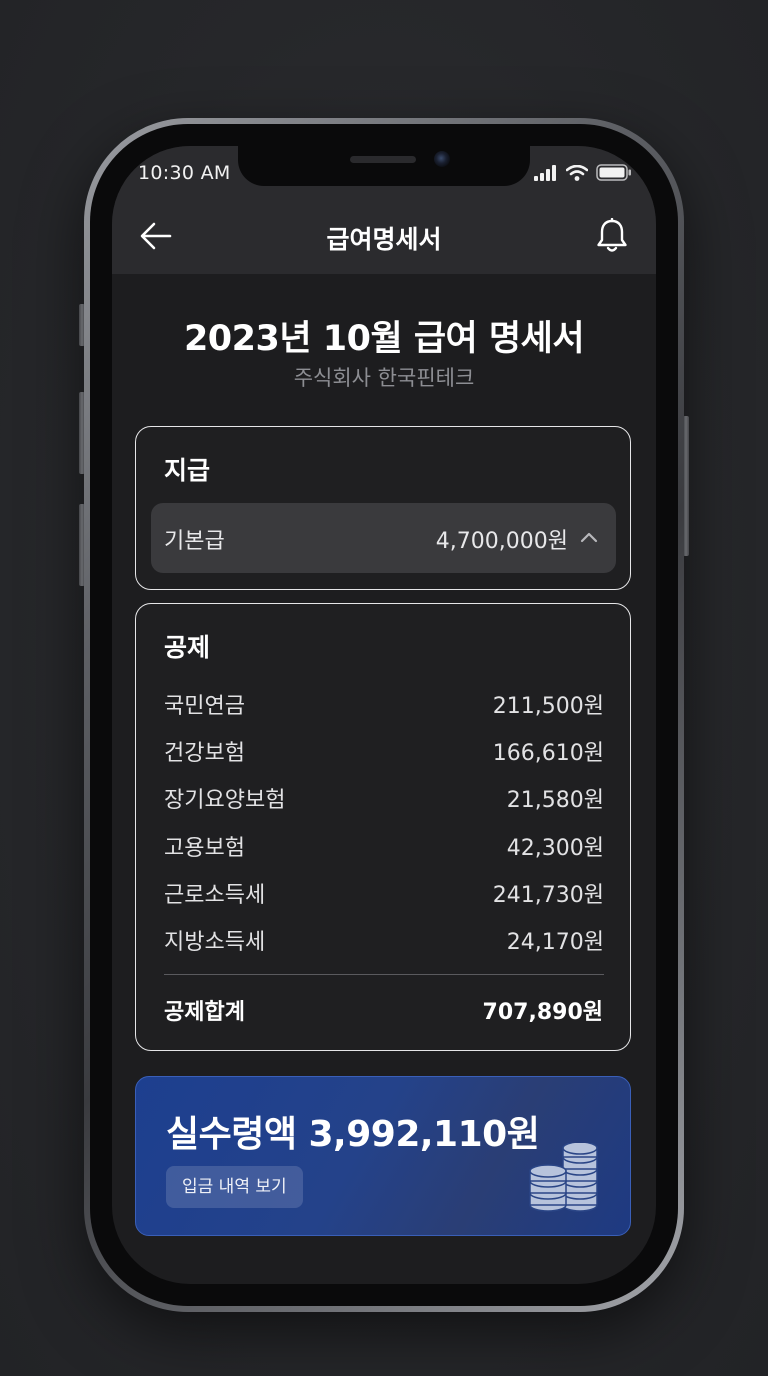 The image size is (768, 1376). Describe the element at coordinates (501, 541) in the screenshot. I see `base-salary-amount: 4,700,000원` at that location.